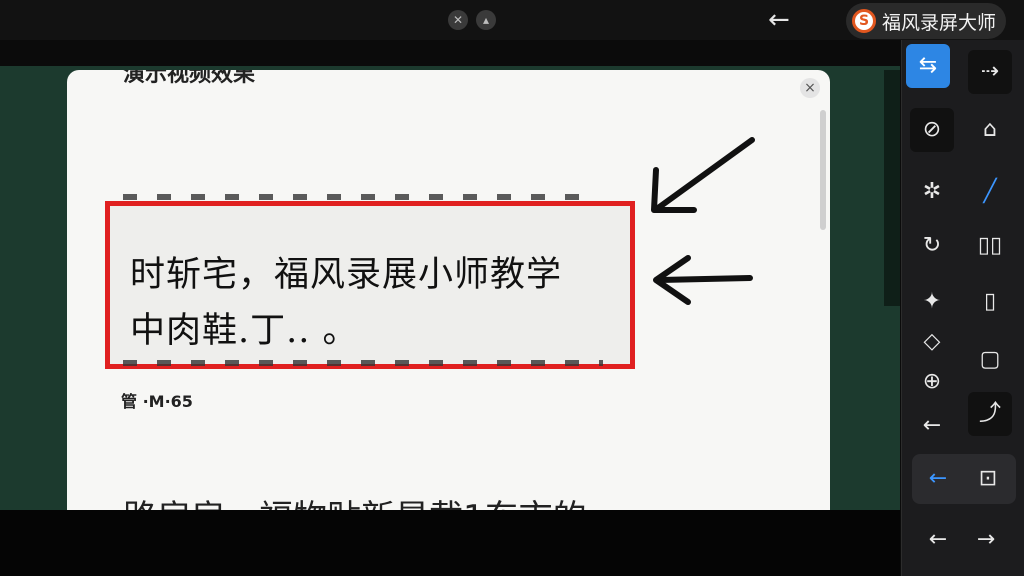 Image resolution: width=1024 pixels, height=576 pixels. Describe the element at coordinates (990, 414) in the screenshot. I see `fork-icon: ⤴` at that location.